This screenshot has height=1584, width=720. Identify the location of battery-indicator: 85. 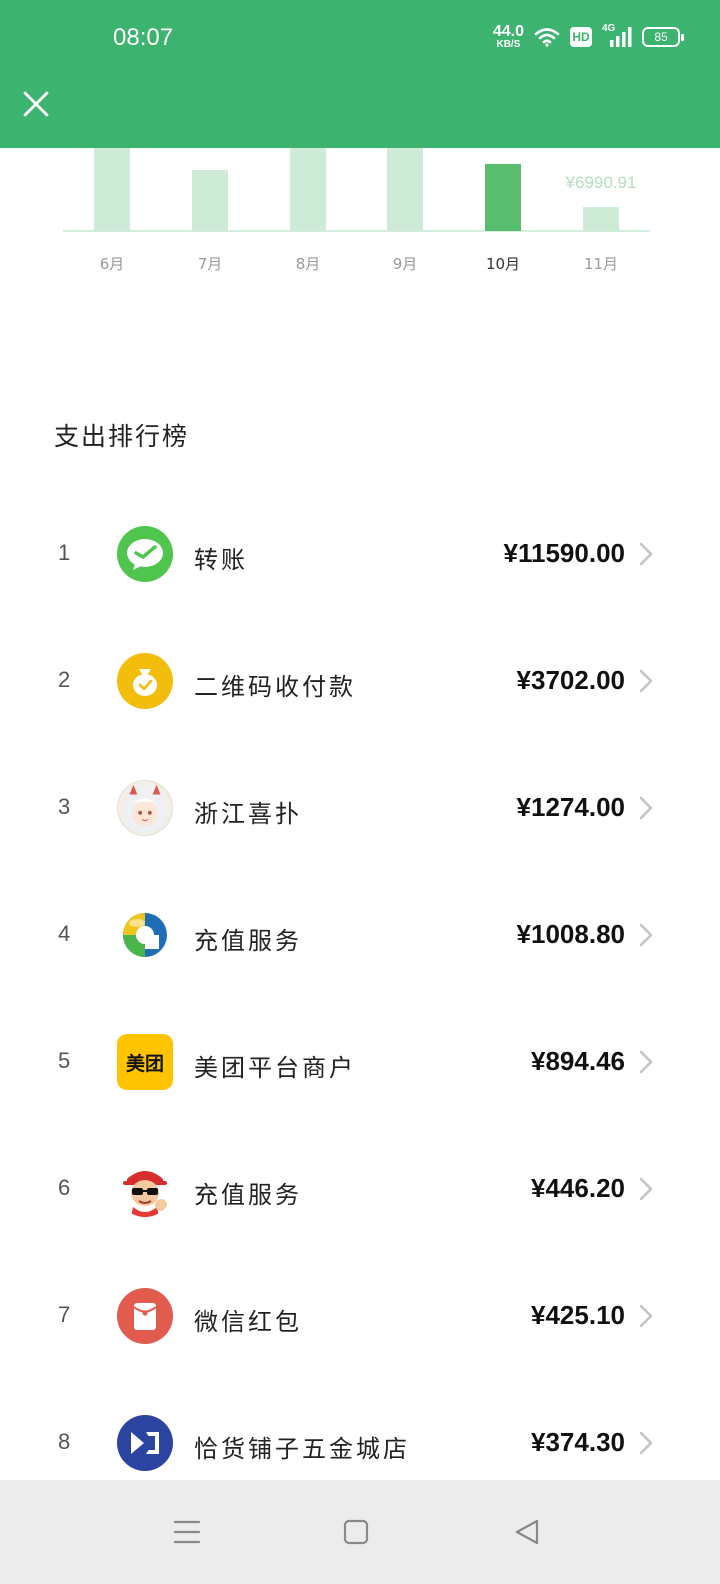
(663, 37).